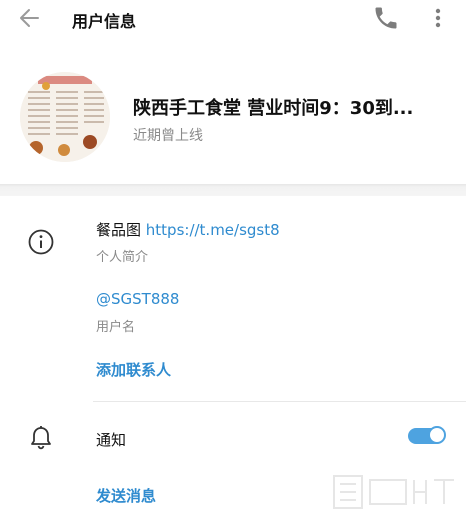 Image resolution: width=466 pixels, height=518 pixels. I want to click on online-status: 近期曾上线, so click(168, 136).